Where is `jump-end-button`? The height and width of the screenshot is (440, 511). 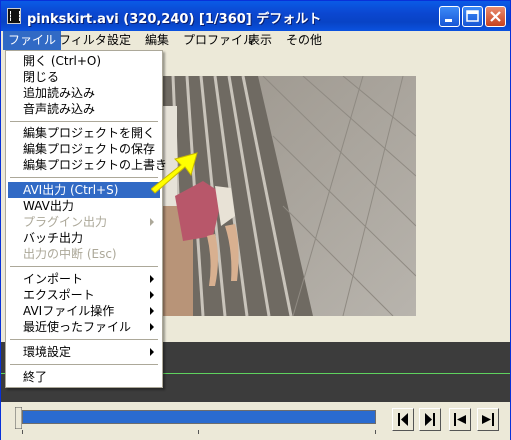
jump-end-button is located at coordinates (488, 419).